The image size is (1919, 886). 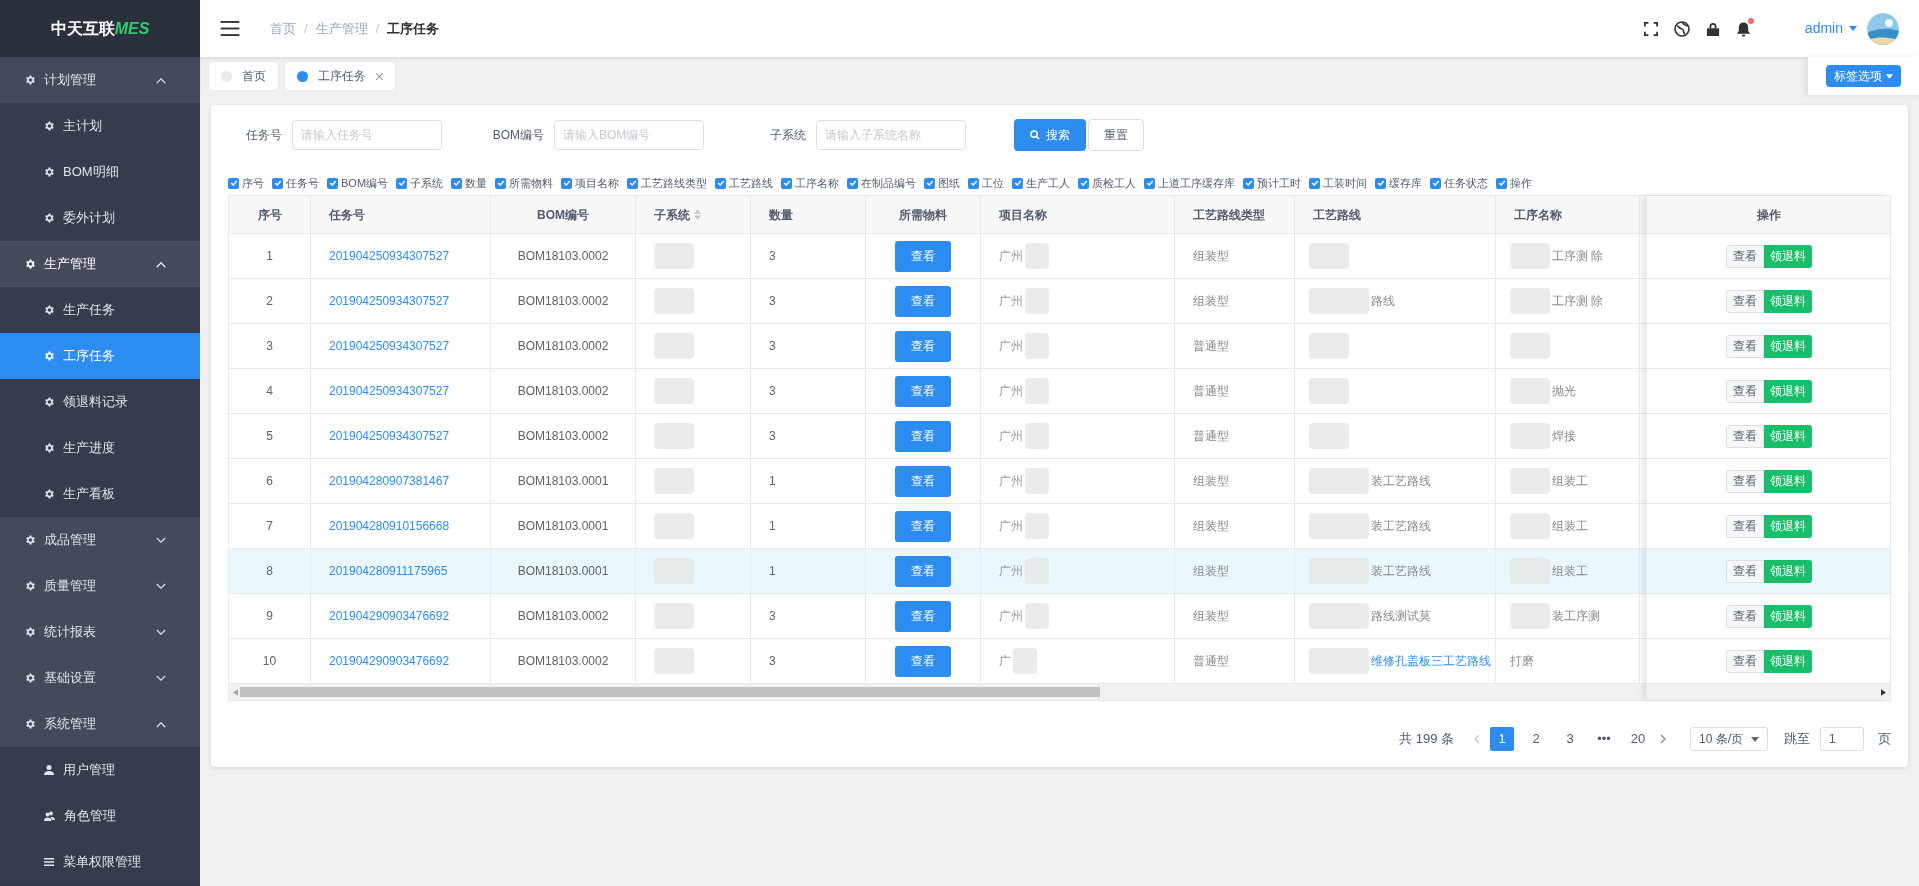 What do you see at coordinates (295, 183) in the screenshot?
I see `column-checkbox: 任务号` at bounding box center [295, 183].